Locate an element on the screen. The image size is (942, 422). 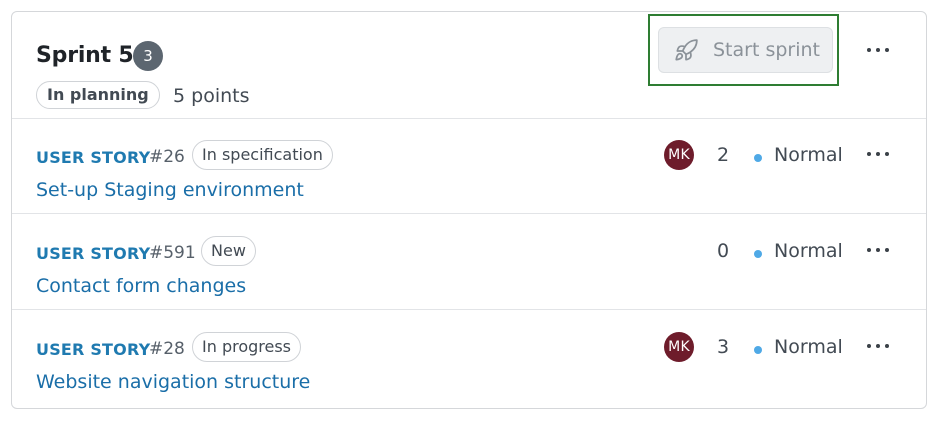
item-title-link: Contact form changes is located at coordinates (141, 286).